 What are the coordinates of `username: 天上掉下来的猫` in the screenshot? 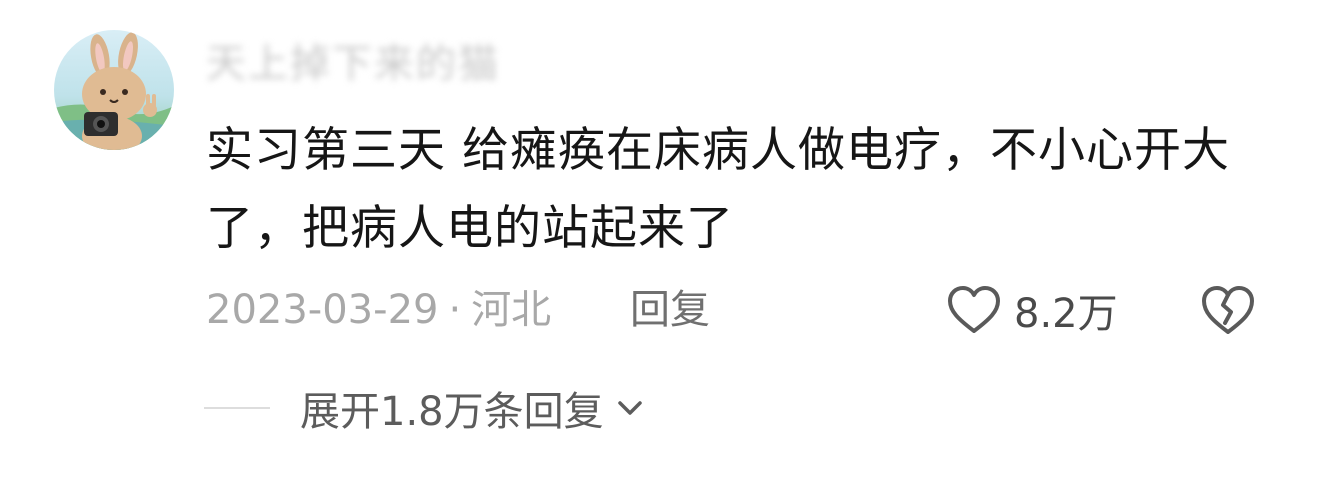 It's located at (353, 64).